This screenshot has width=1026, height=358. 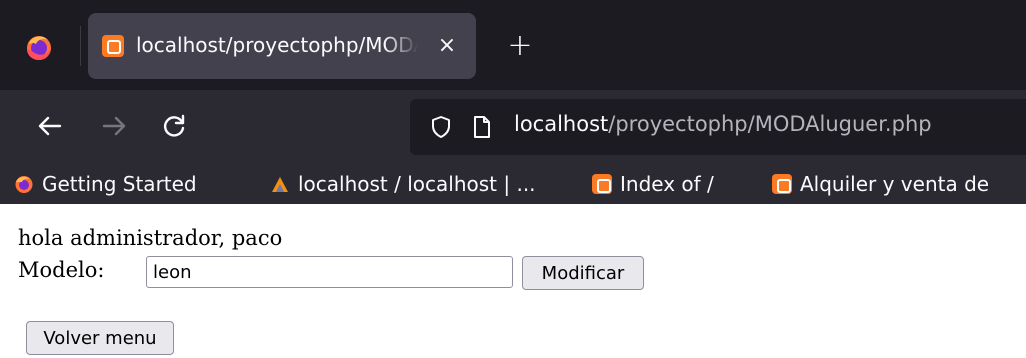 I want to click on forward-arrow-icon, so click(x=114, y=126).